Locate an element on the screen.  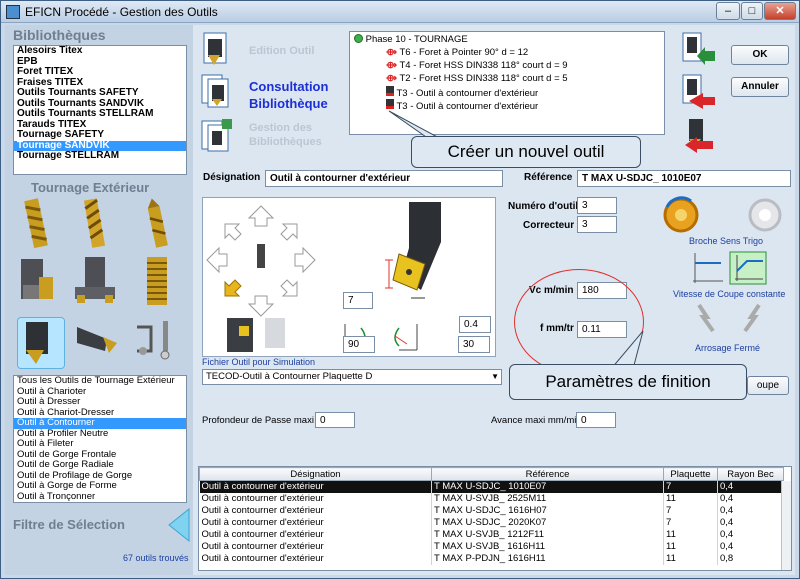
col-reference: Référence is located at coordinates (547, 474).